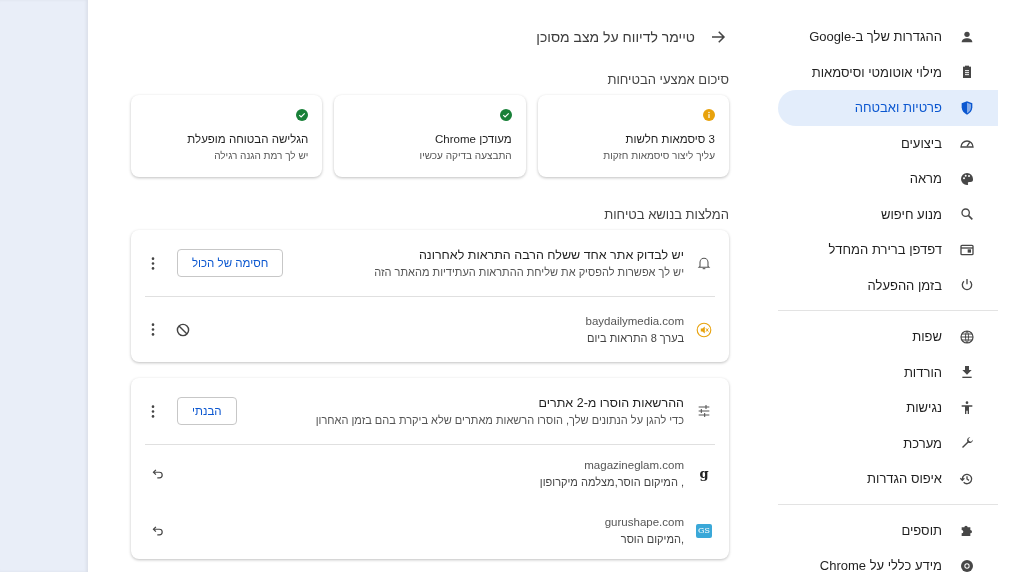  What do you see at coordinates (888, 179) in the screenshot?
I see `sidebar-item: מראה` at bounding box center [888, 179].